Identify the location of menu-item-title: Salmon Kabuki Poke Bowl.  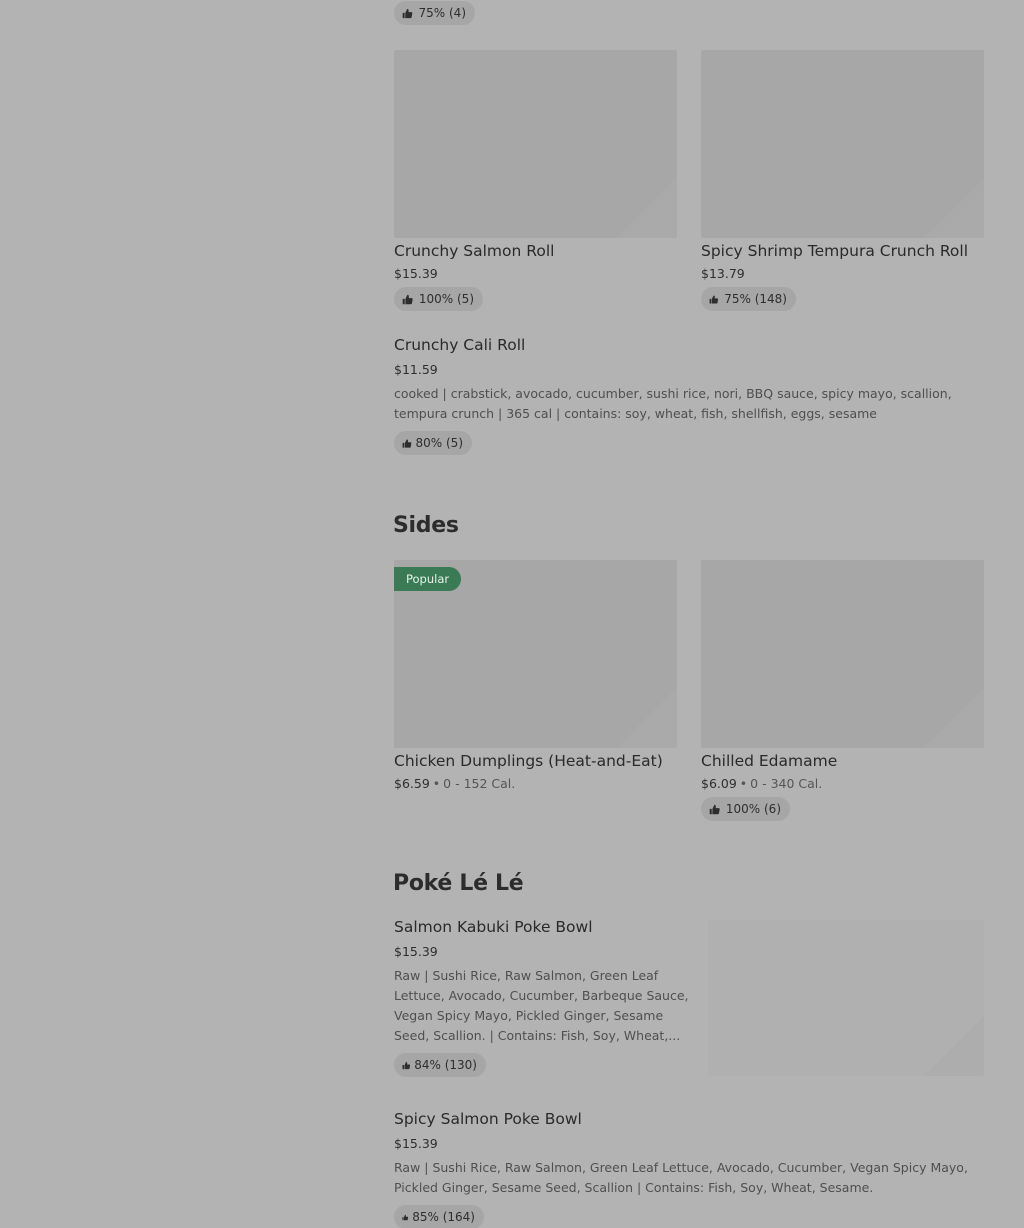
(493, 927).